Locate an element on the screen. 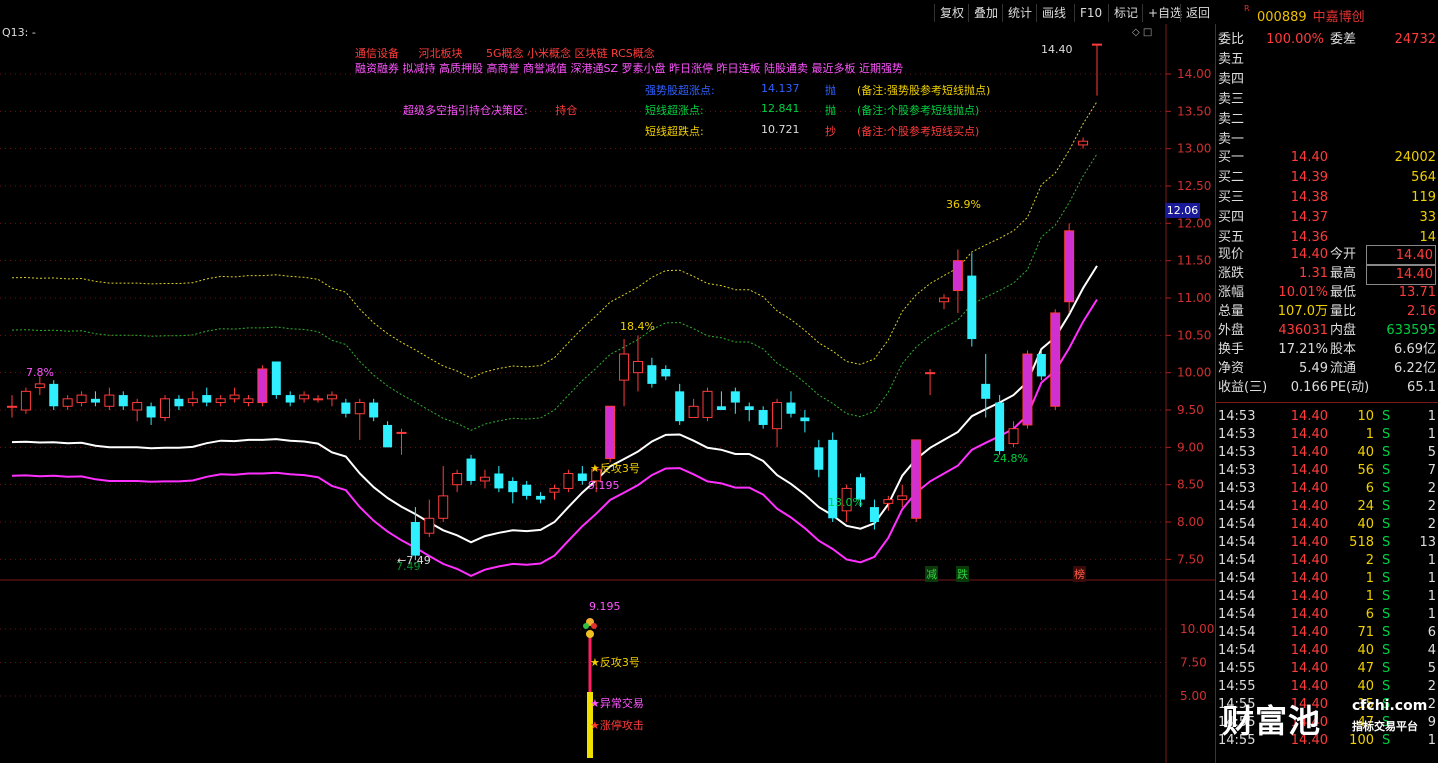  tick-row: 14:55 14.40 40 S 2 is located at coordinates (1327, 686).